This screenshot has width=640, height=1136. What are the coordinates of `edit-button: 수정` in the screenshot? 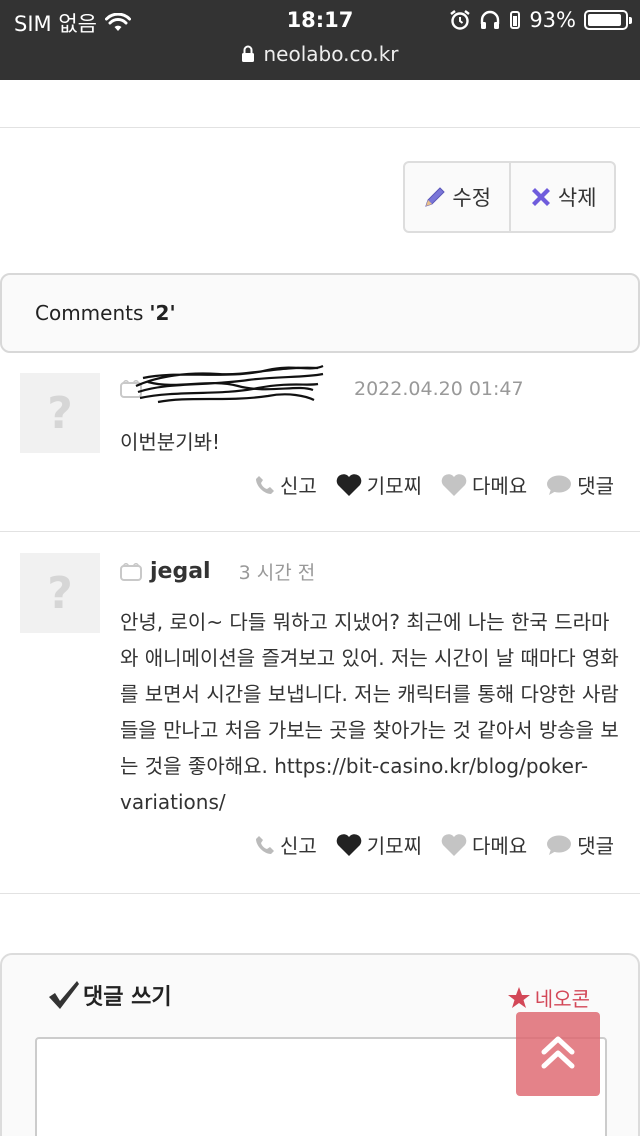 It's located at (457, 197).